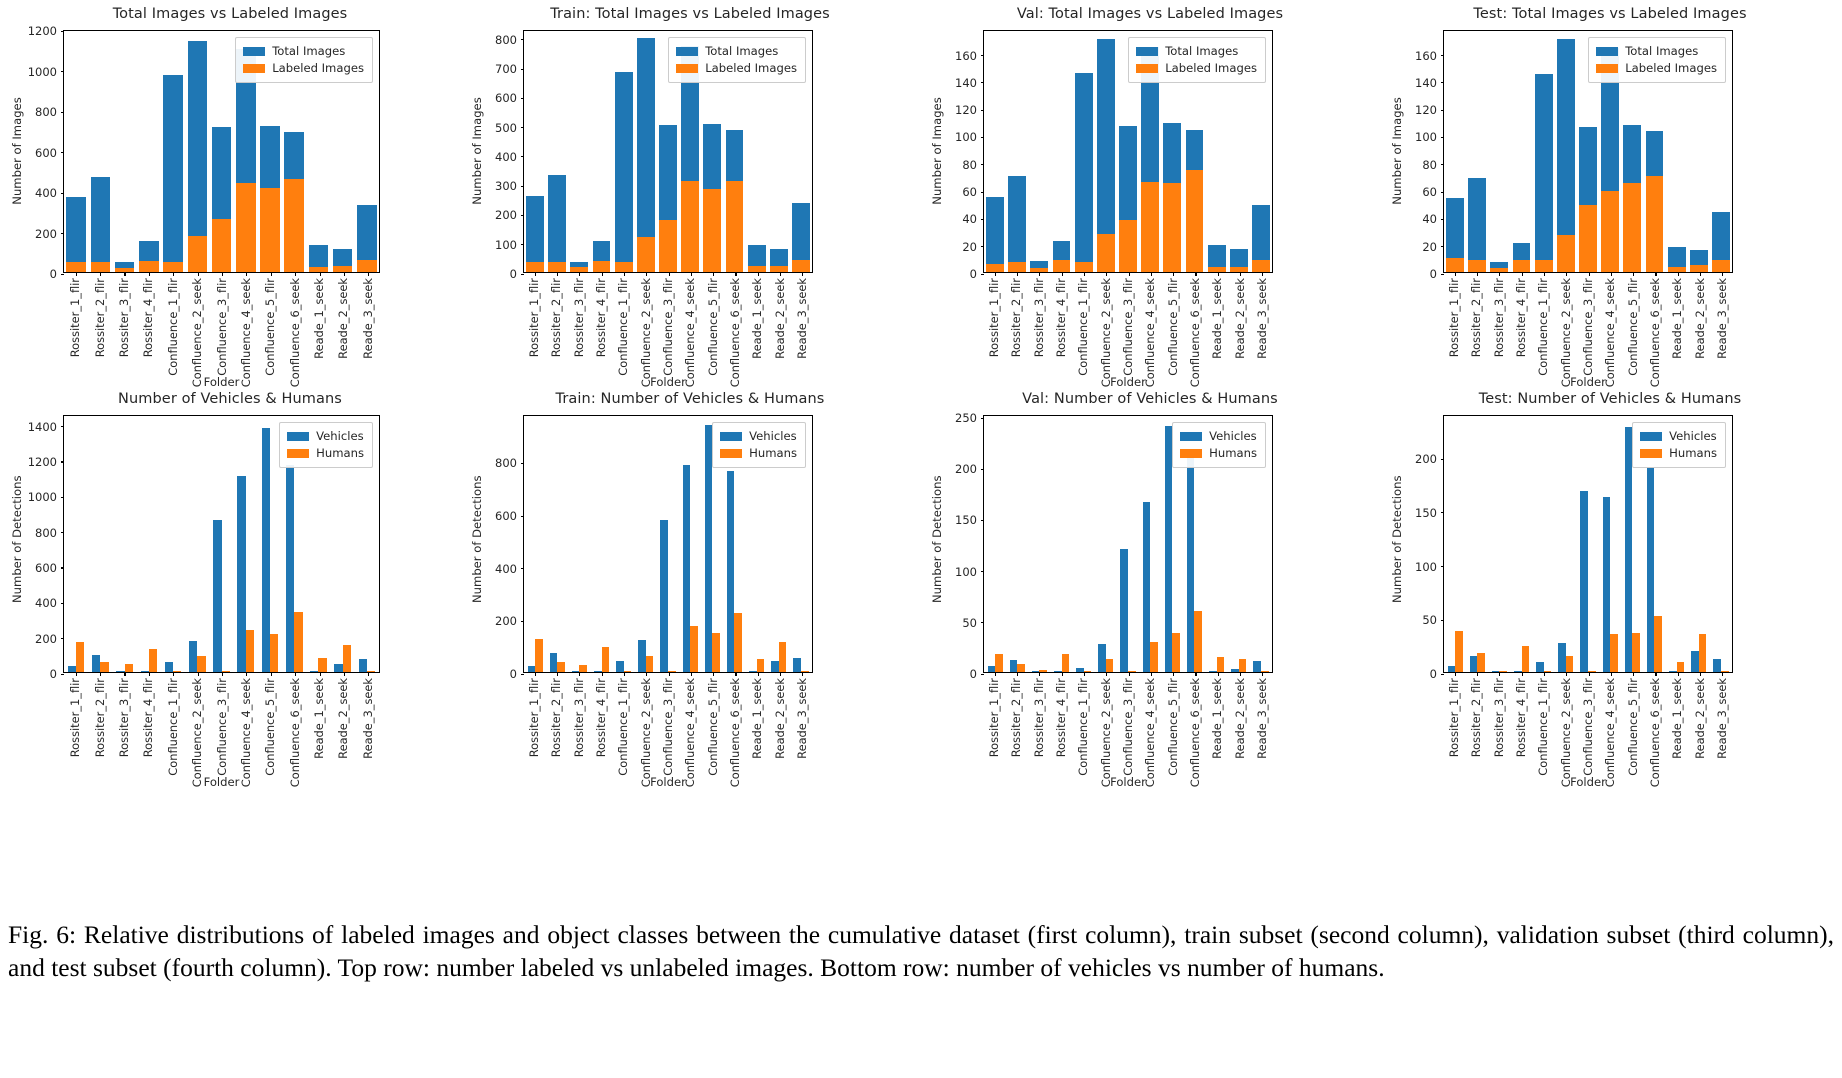  I want to click on x-axis-tick-label: Confluence_4_seek, so click(1610, 733).